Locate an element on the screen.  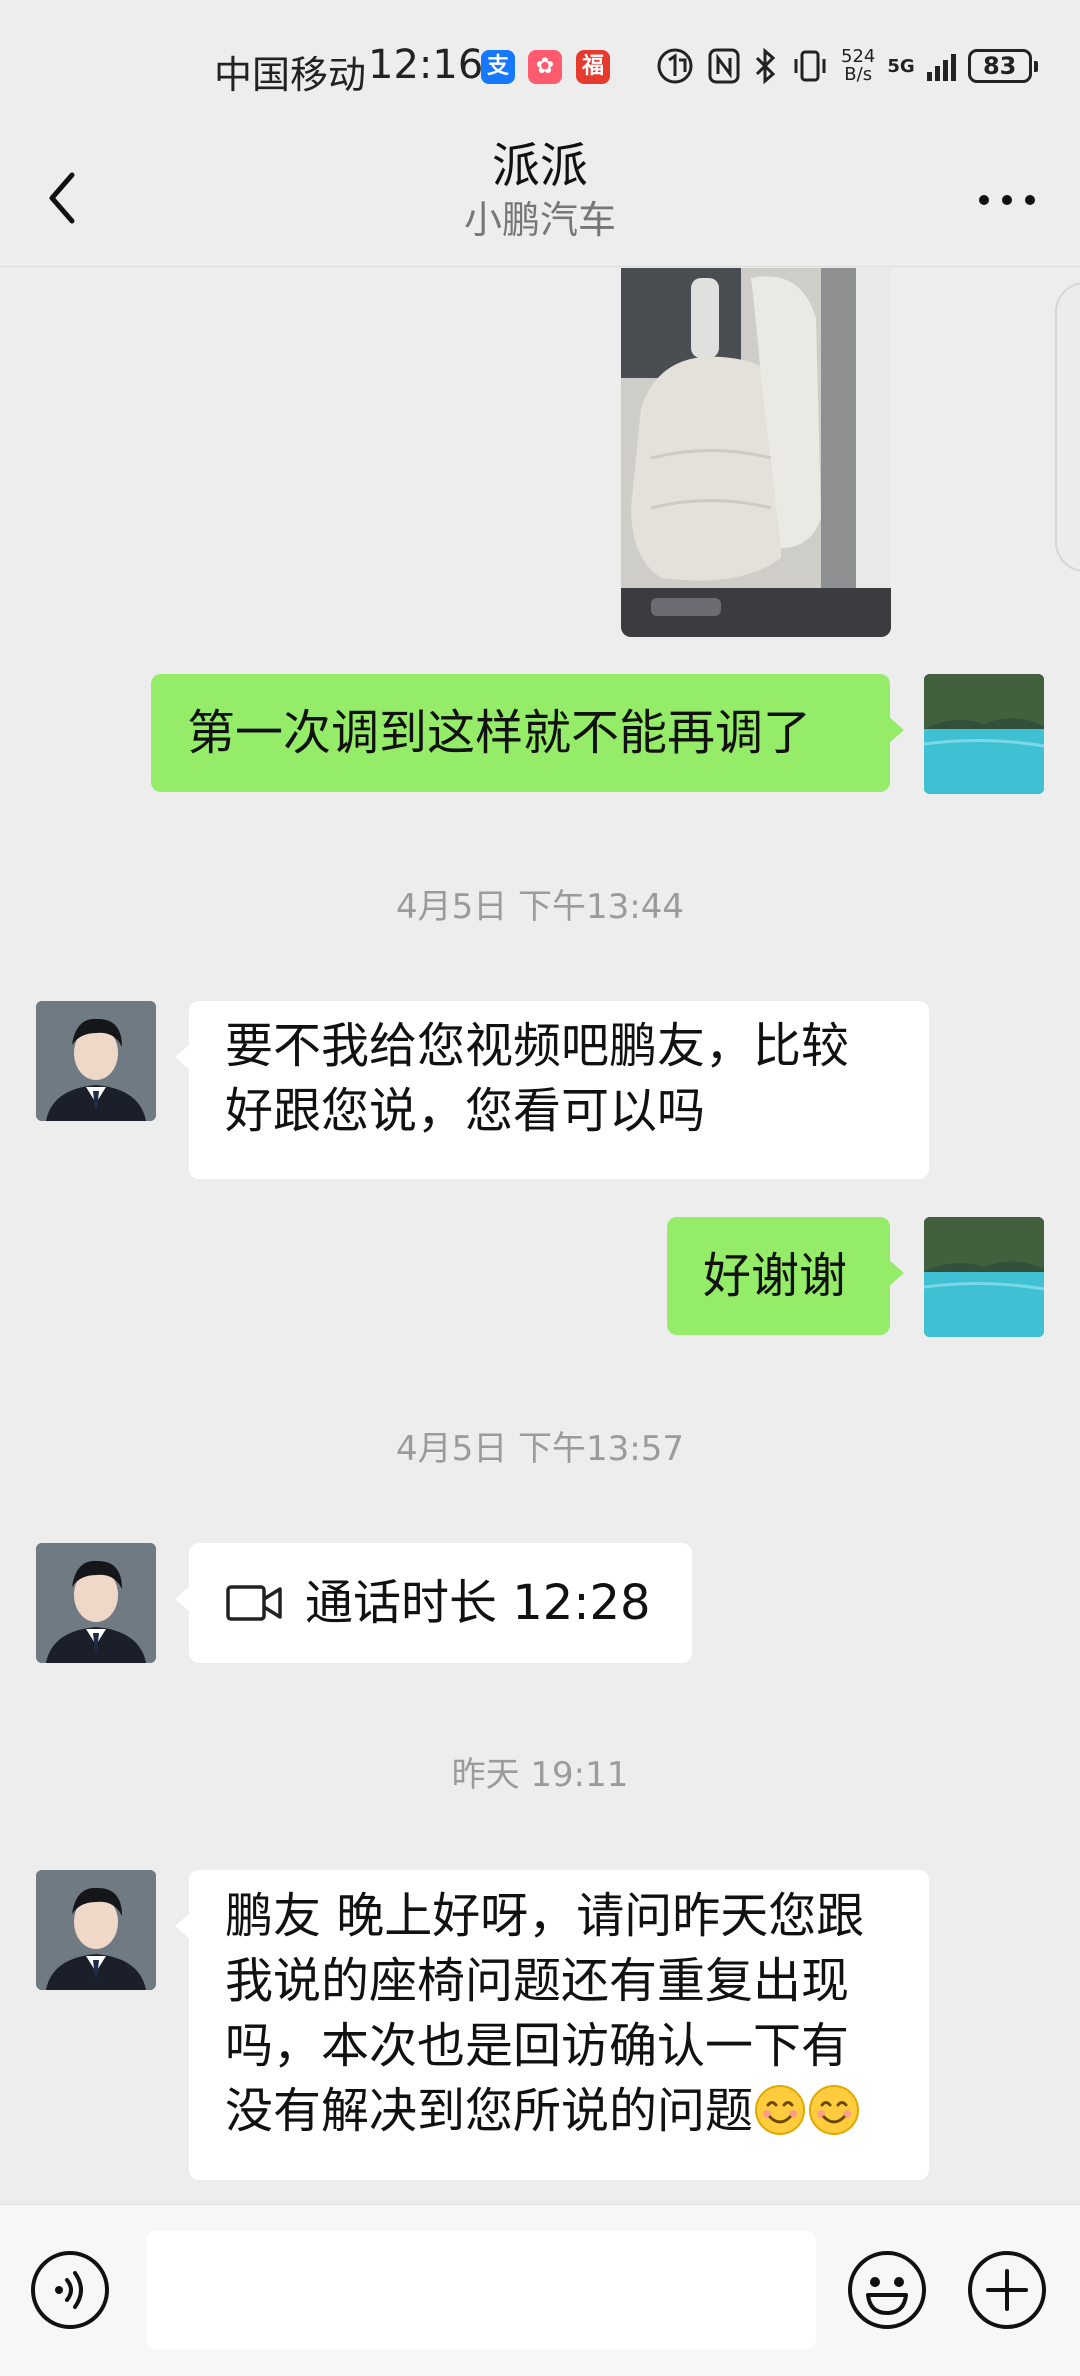
signal-icon is located at coordinates (941, 66).